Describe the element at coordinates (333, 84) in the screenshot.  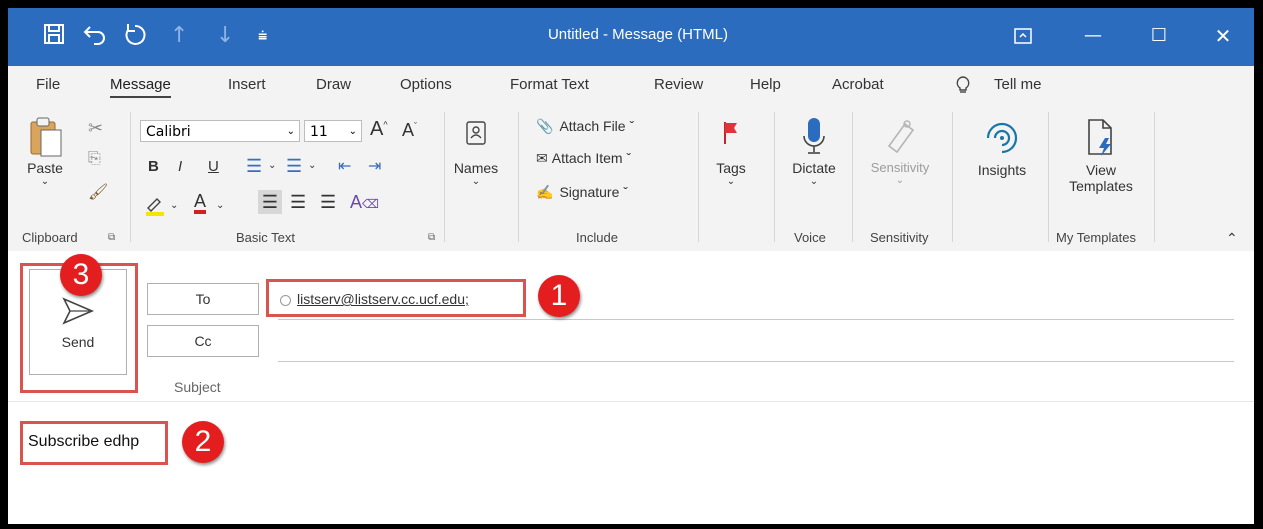
I see `tab-draw: Draw` at that location.